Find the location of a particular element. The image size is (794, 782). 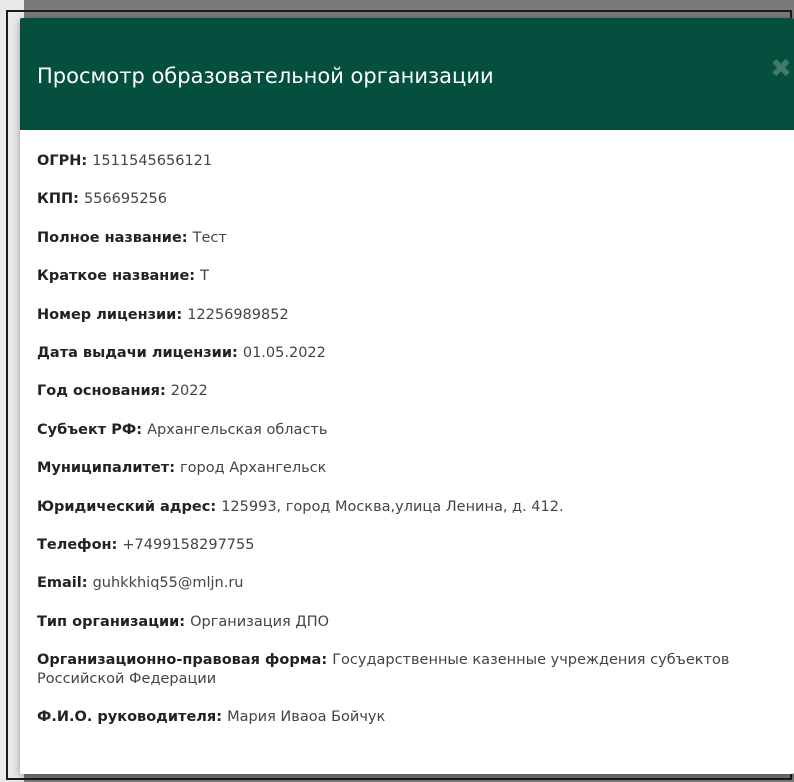

field-municipality: Муниципалитет: город Архангельск is located at coordinates (387, 478).